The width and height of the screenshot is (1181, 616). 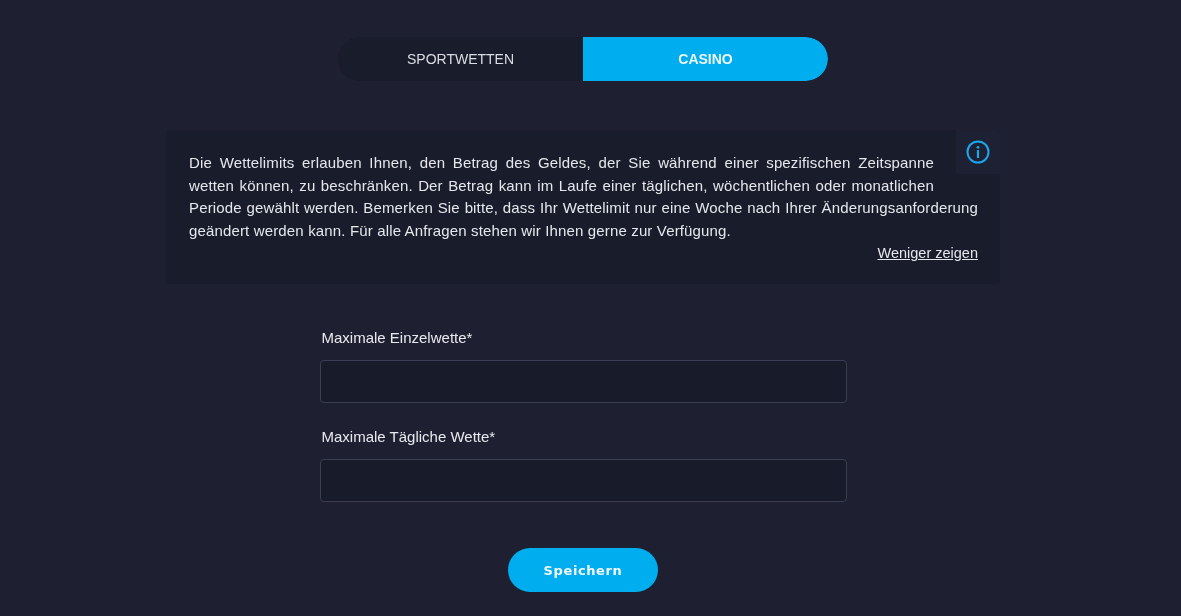 What do you see at coordinates (927, 253) in the screenshot?
I see `show-less-link: Weniger zeigen` at bounding box center [927, 253].